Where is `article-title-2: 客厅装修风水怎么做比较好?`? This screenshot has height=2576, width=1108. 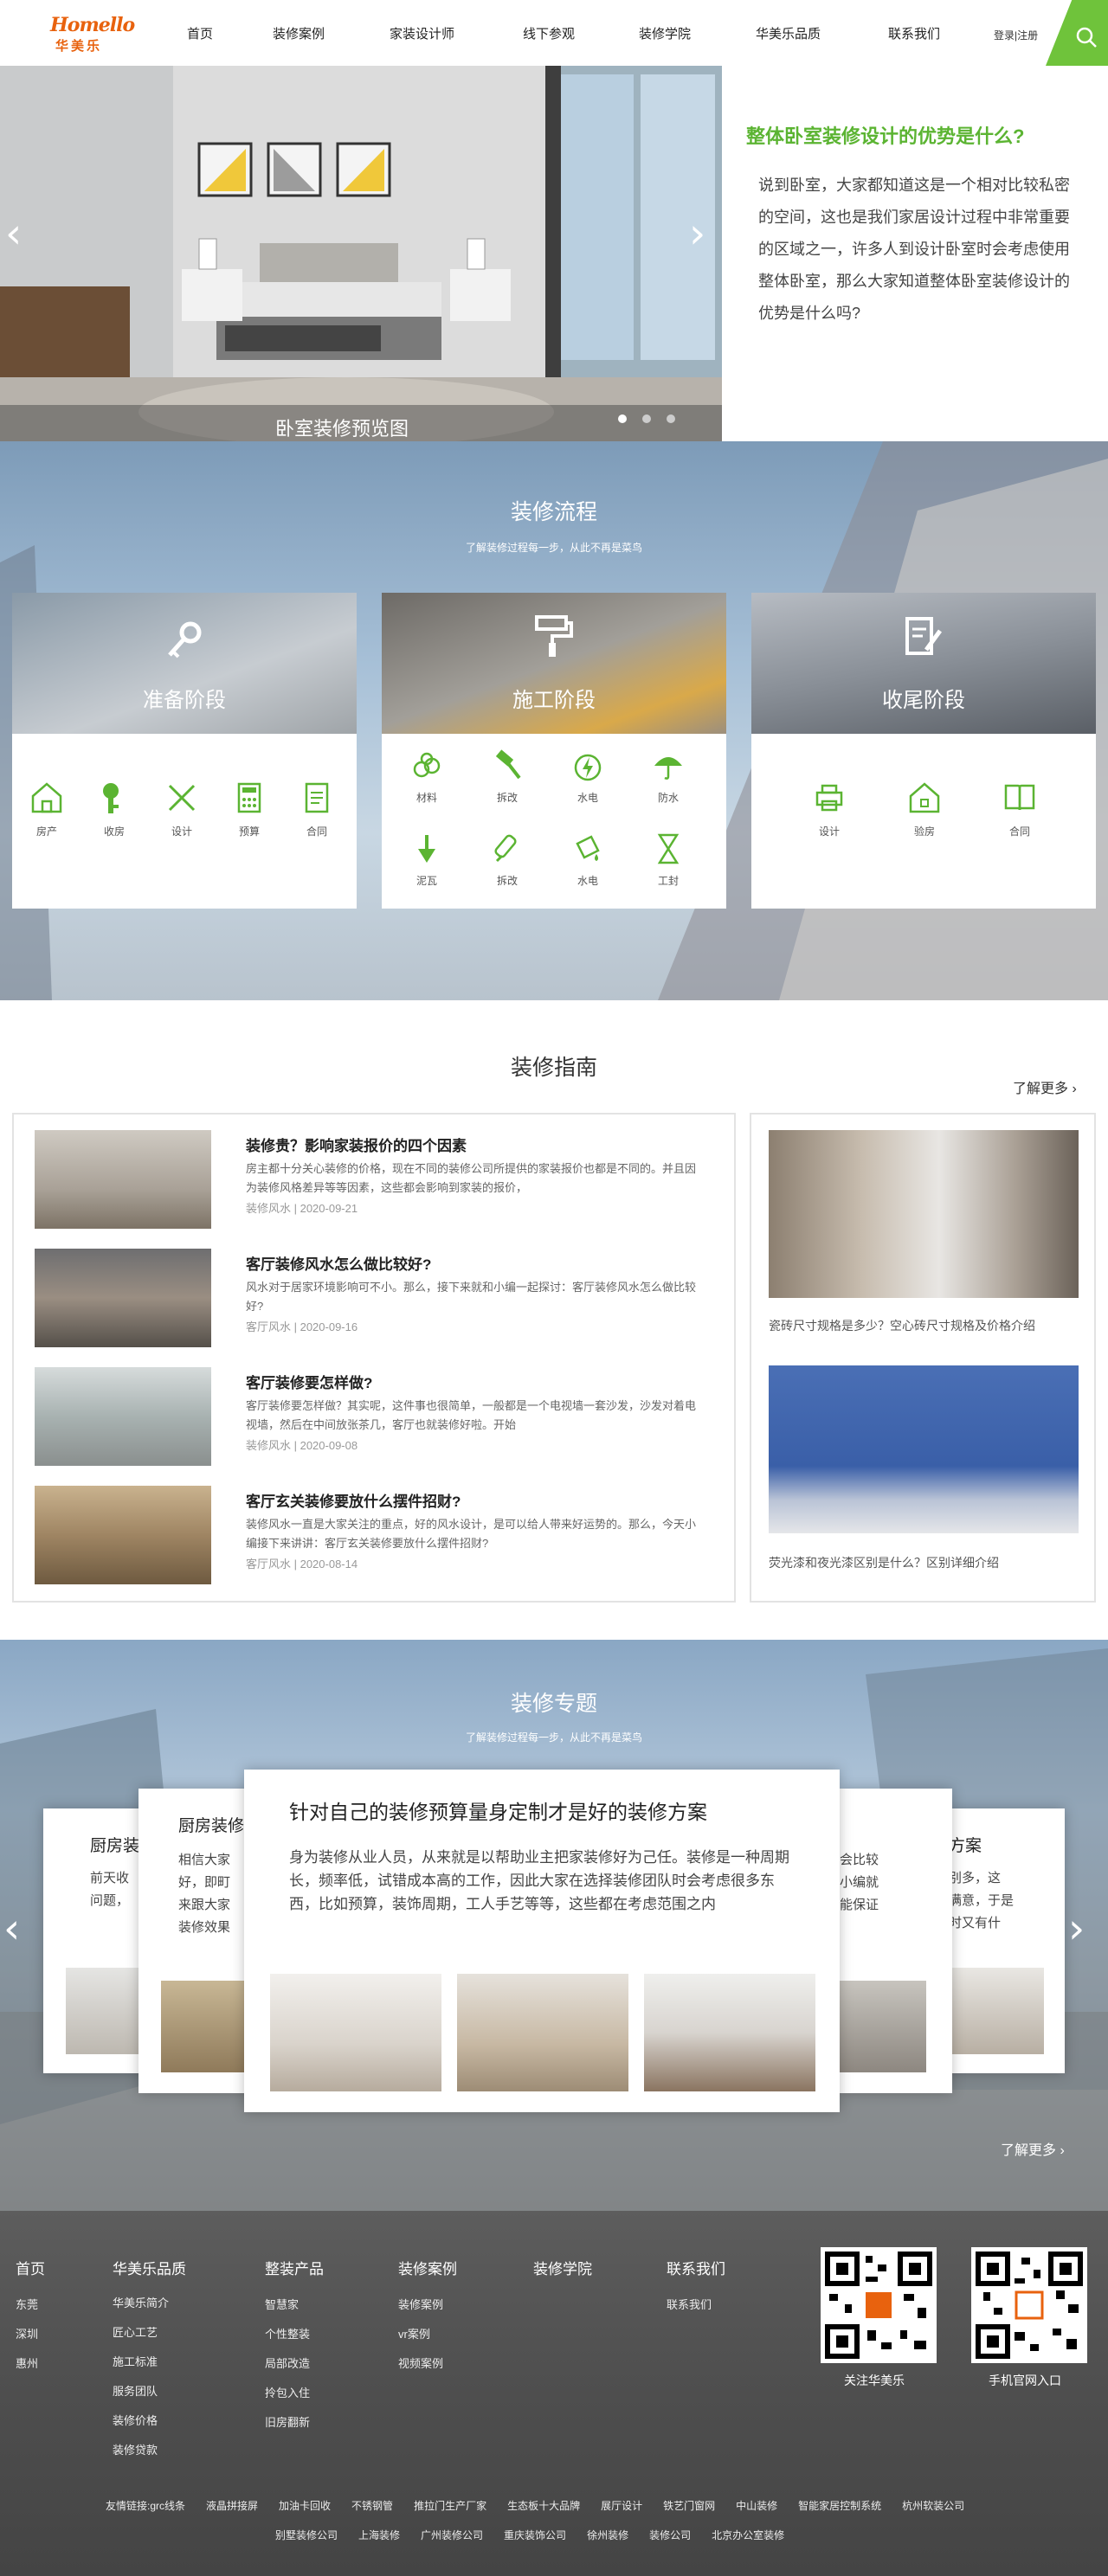
article-title-2: 客厅装修风水怎么做比较好? is located at coordinates (338, 1263).